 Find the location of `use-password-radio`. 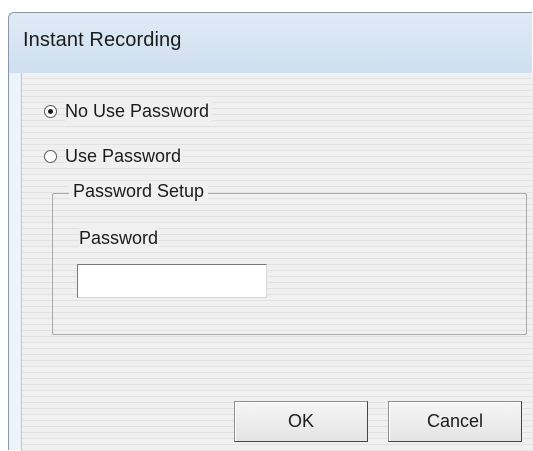

use-password-radio is located at coordinates (50, 156).